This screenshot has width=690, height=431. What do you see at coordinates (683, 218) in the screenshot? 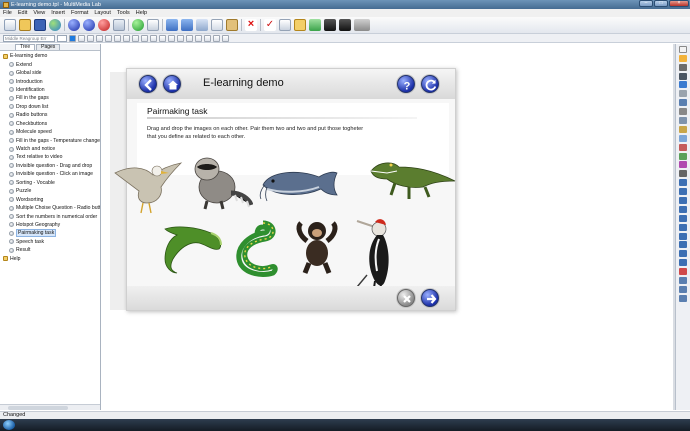
I see `hotspot-icon` at bounding box center [683, 218].